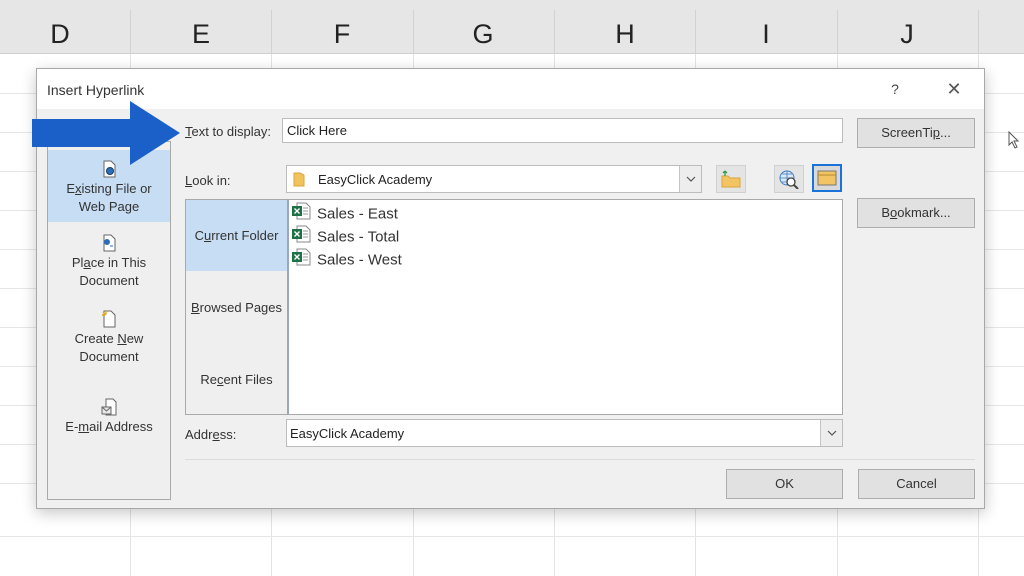  I want to click on address-label: Address:, so click(211, 434).